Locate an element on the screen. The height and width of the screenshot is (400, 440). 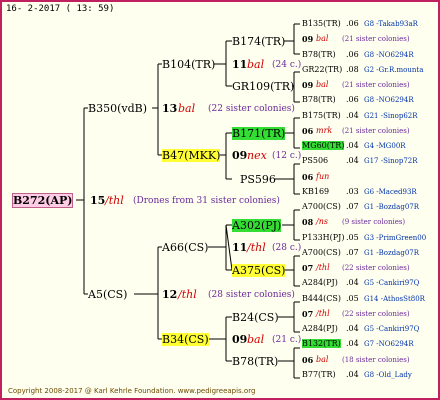
g4-year-12: .03 is located at coordinates (352, 191).